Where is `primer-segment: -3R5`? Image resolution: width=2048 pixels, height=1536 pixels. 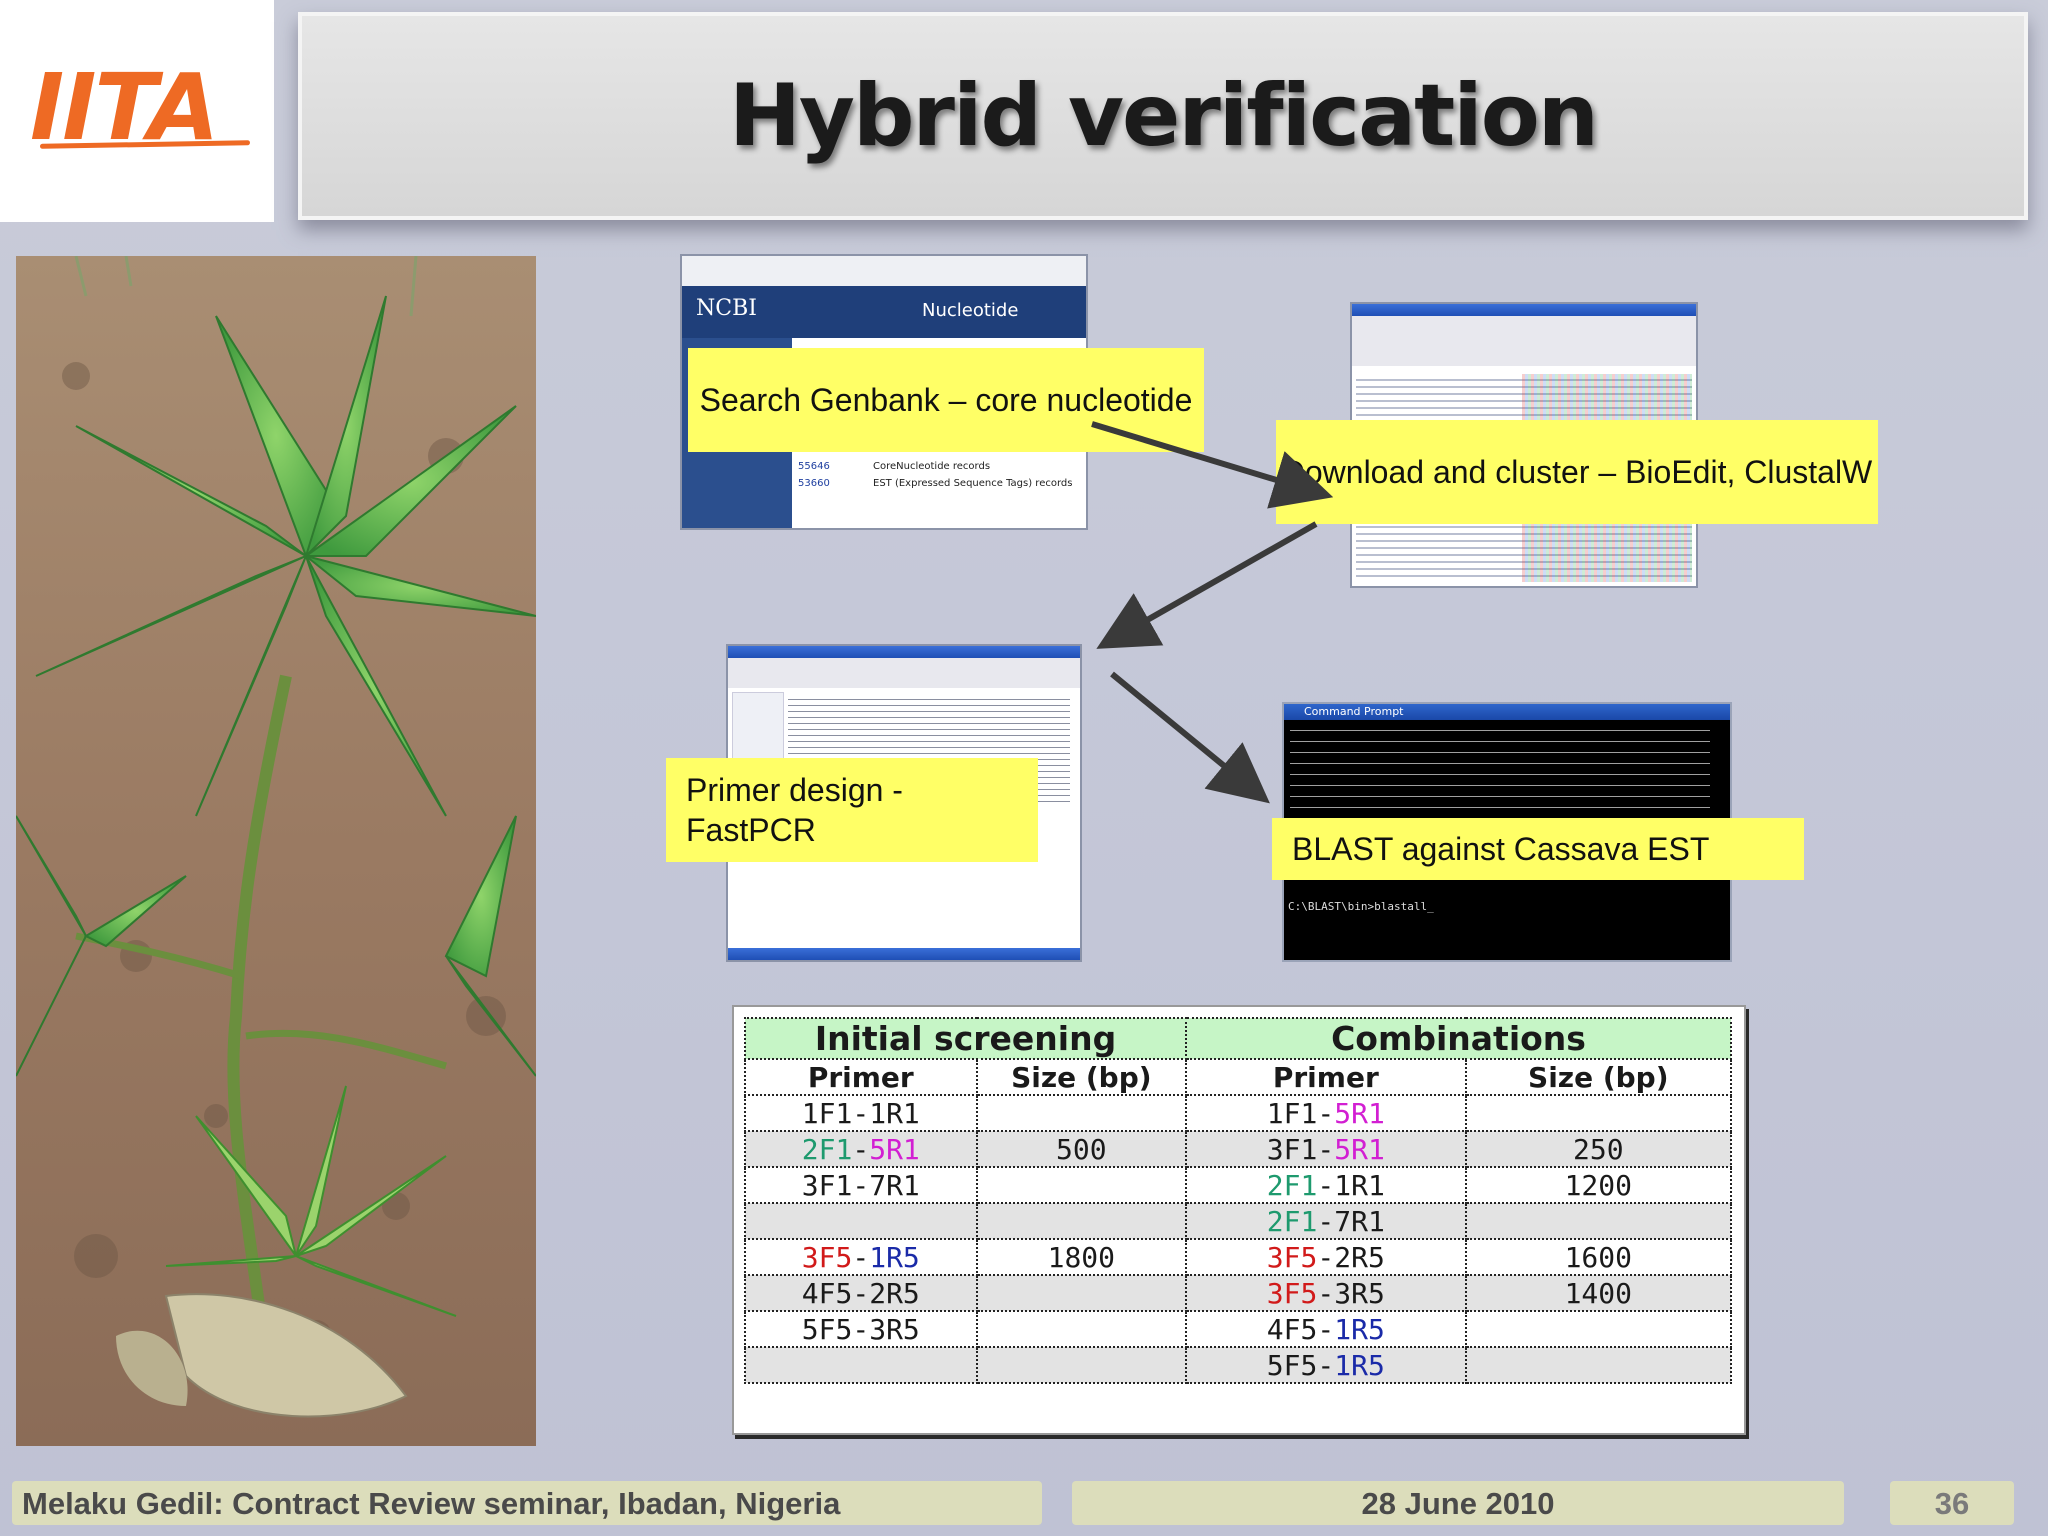
primer-segment: -3R5 is located at coordinates (1351, 1293).